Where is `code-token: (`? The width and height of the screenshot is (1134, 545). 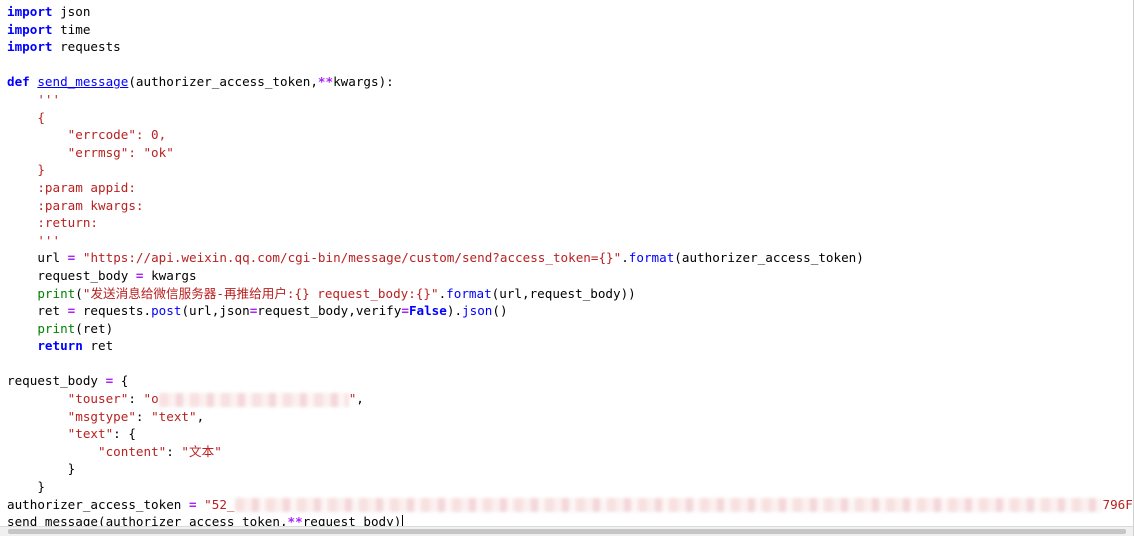 code-token: ( is located at coordinates (79, 293).